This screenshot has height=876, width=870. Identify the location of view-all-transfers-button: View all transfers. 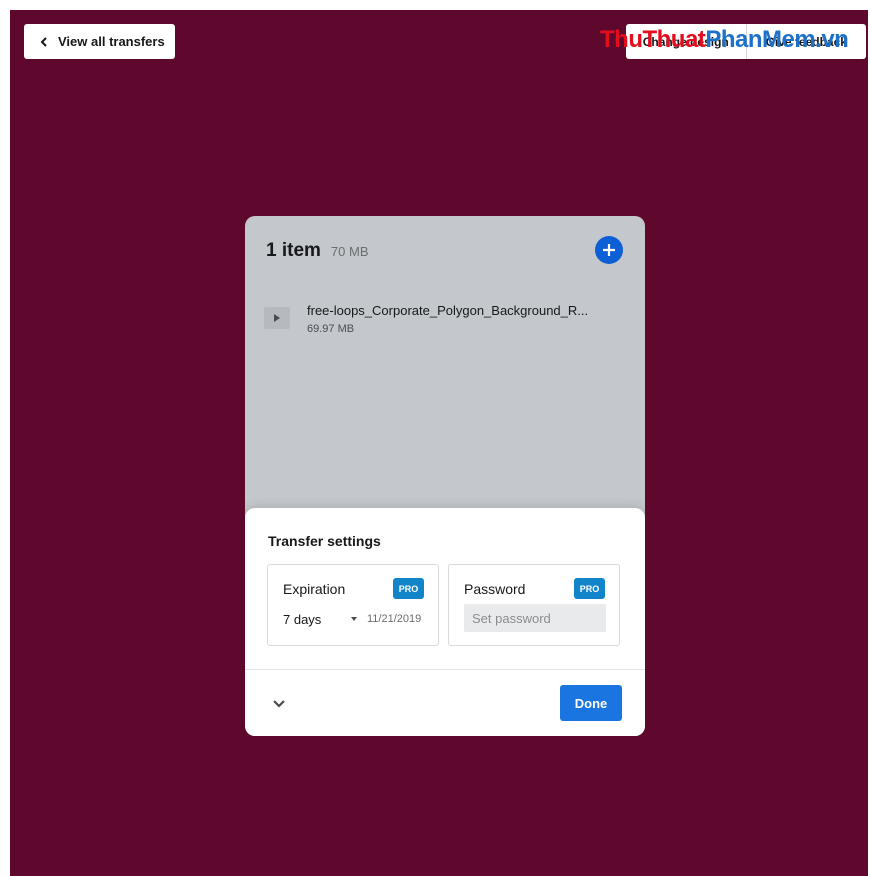
(99, 41).